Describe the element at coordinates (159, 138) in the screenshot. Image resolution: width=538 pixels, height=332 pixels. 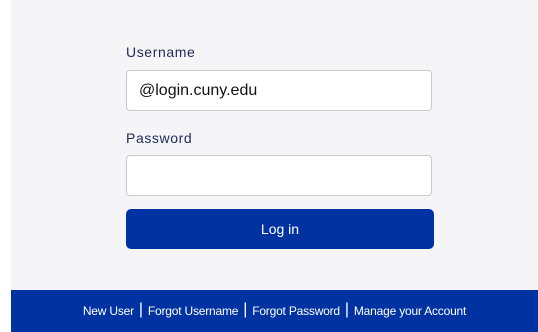
I see `password-label: Password` at that location.